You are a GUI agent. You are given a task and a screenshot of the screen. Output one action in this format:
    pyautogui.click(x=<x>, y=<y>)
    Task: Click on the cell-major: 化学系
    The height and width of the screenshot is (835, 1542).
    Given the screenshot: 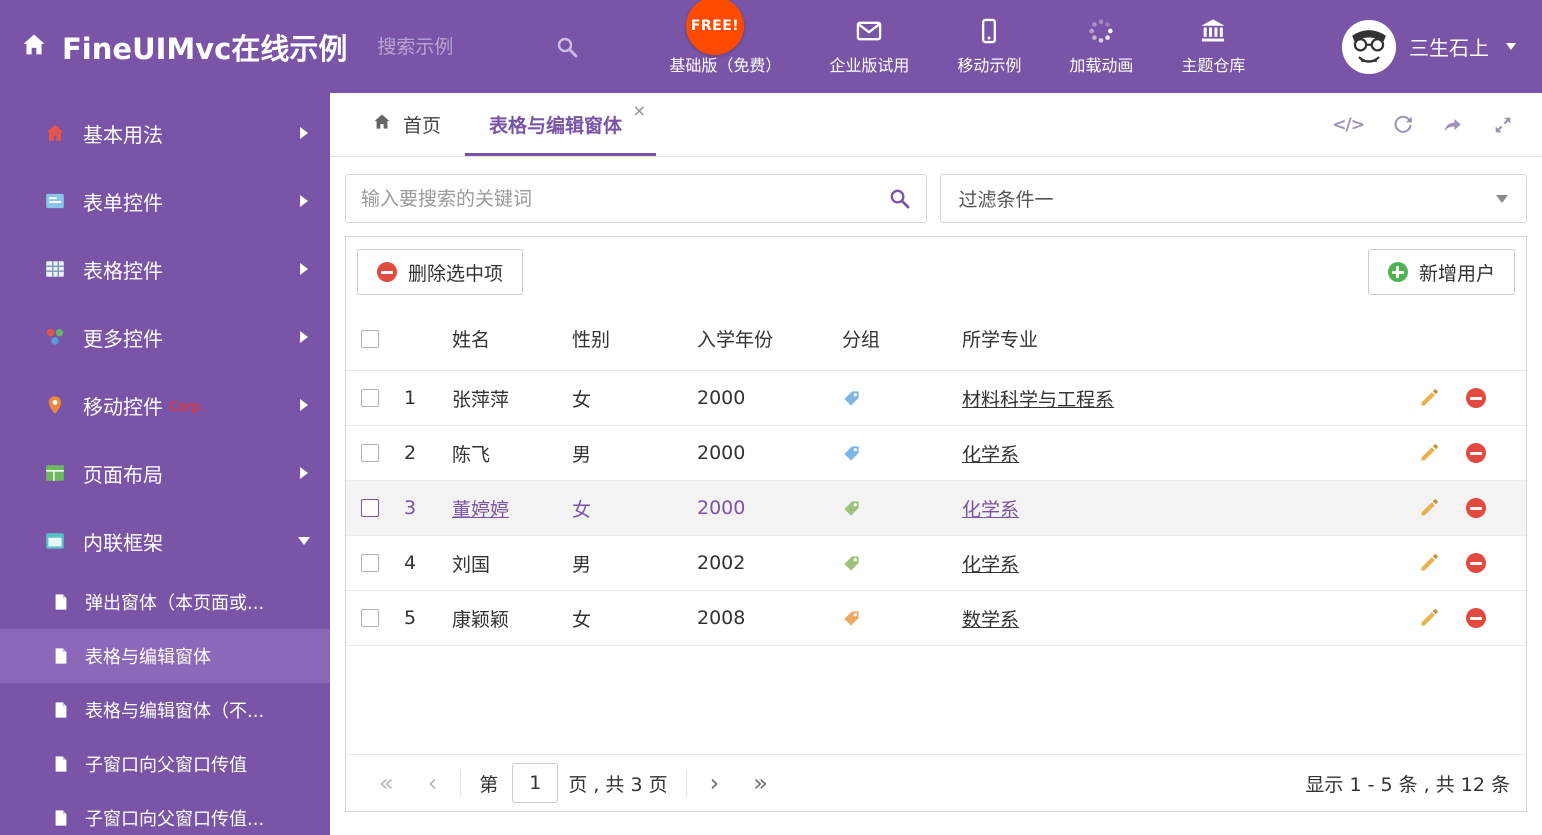 What is the action you would take?
    pyautogui.click(x=1171, y=453)
    